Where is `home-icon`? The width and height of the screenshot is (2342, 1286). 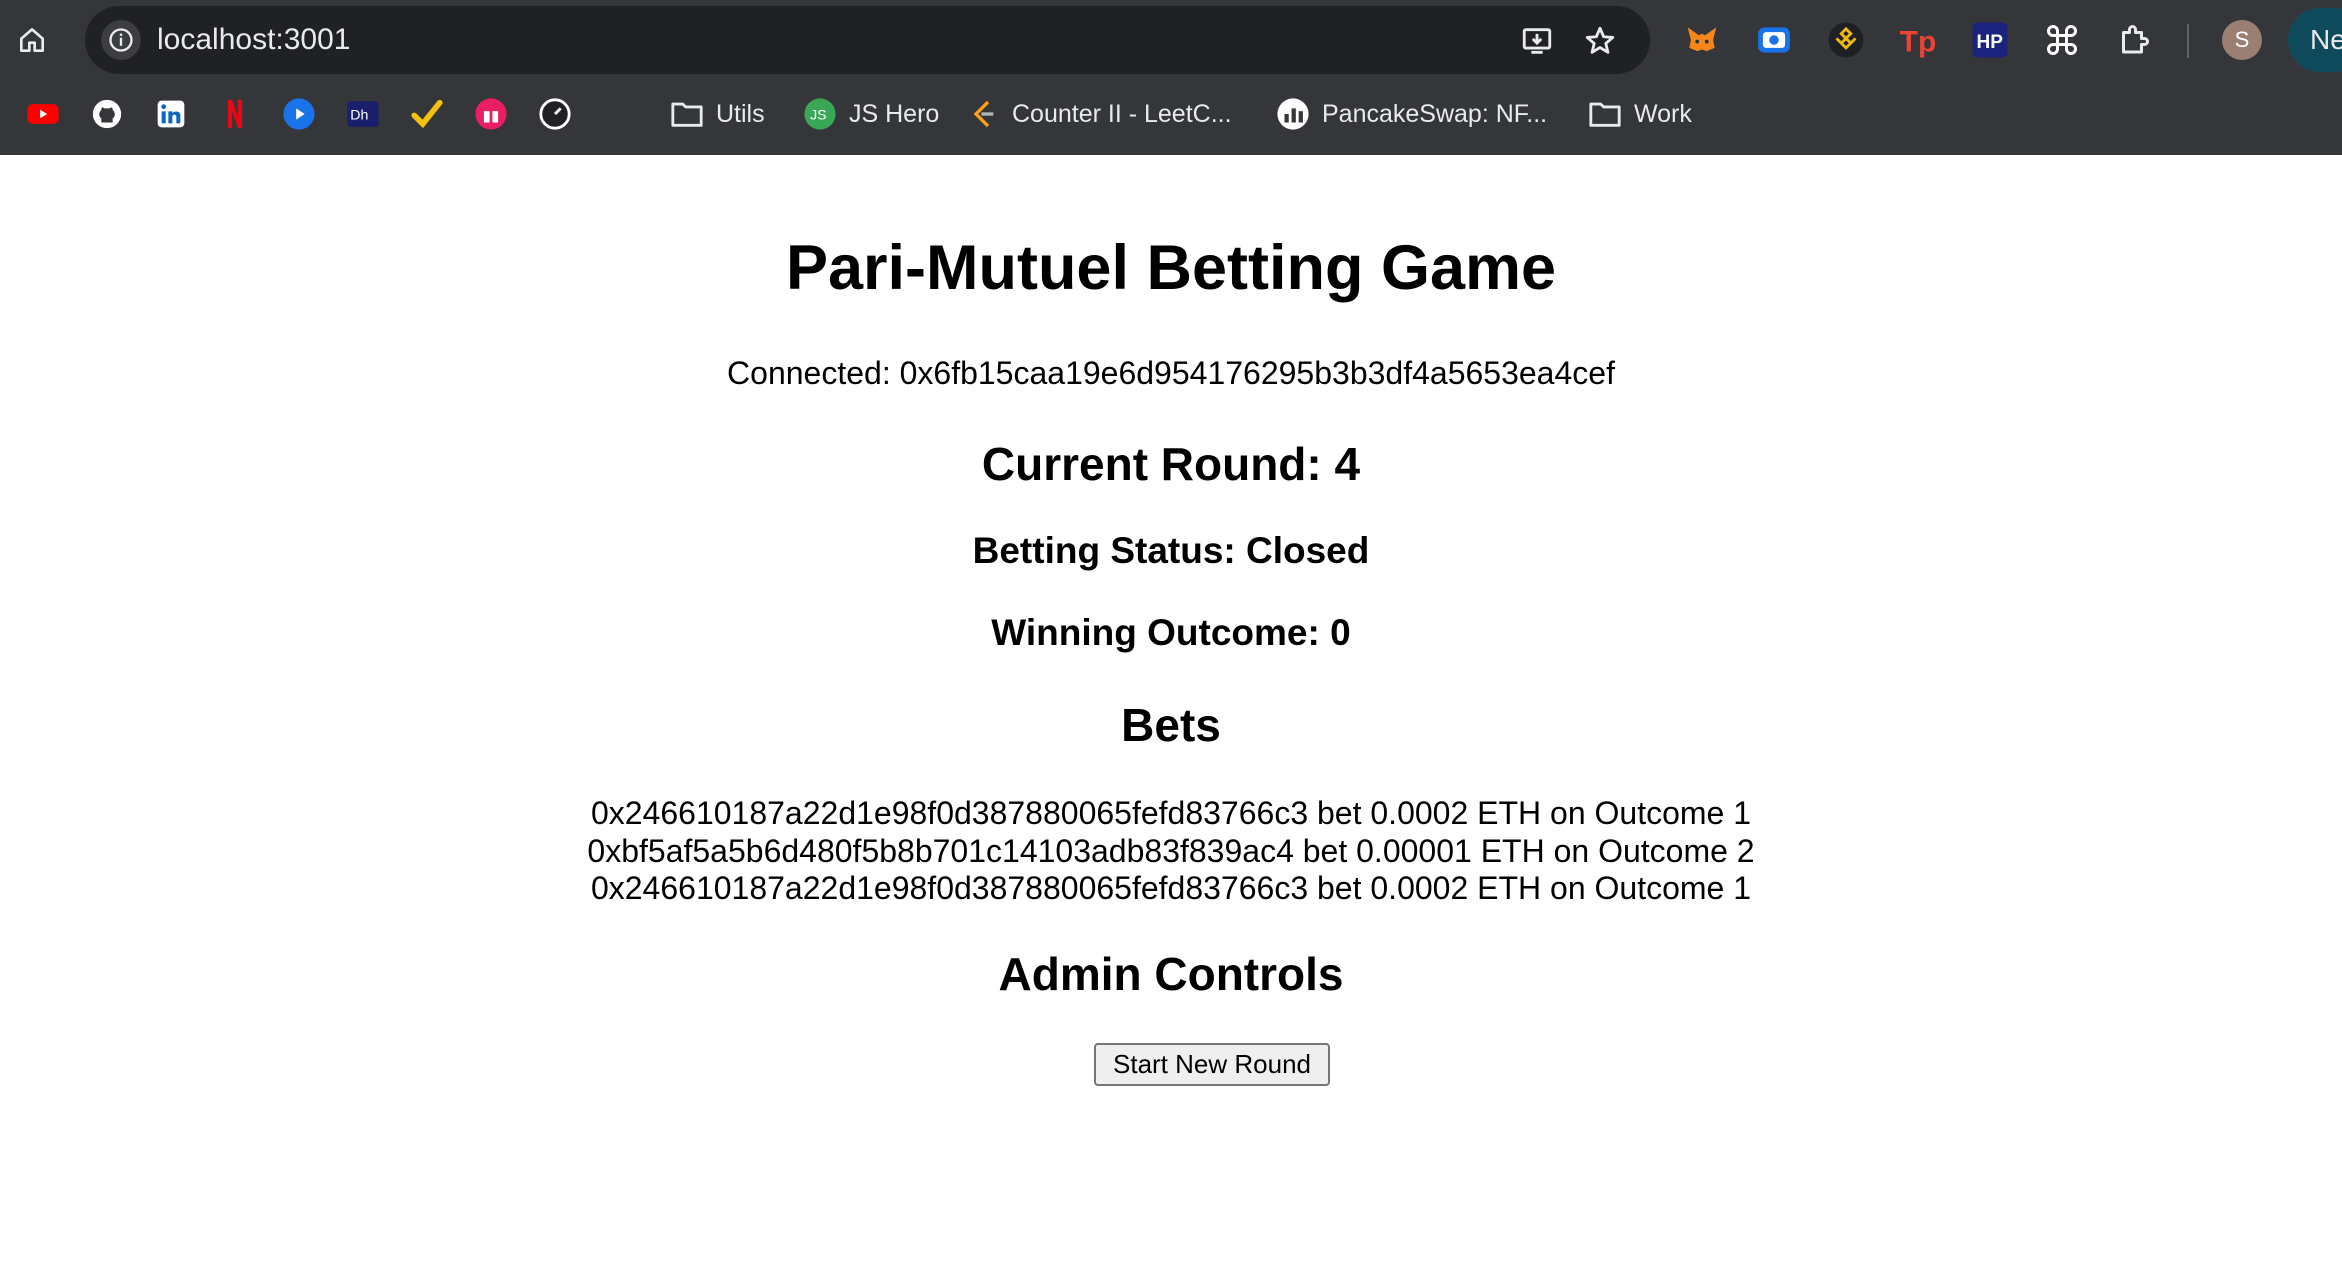 home-icon is located at coordinates (32, 40).